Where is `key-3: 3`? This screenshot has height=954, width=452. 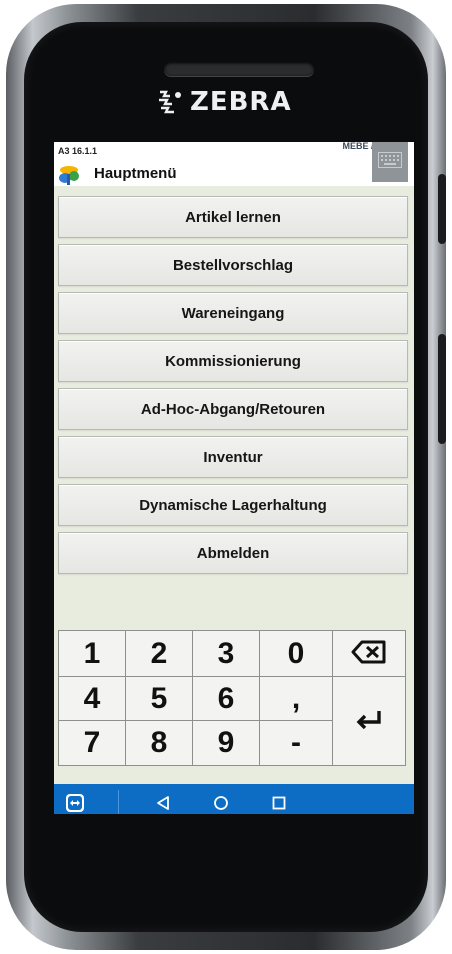
key-3: 3 is located at coordinates (226, 654).